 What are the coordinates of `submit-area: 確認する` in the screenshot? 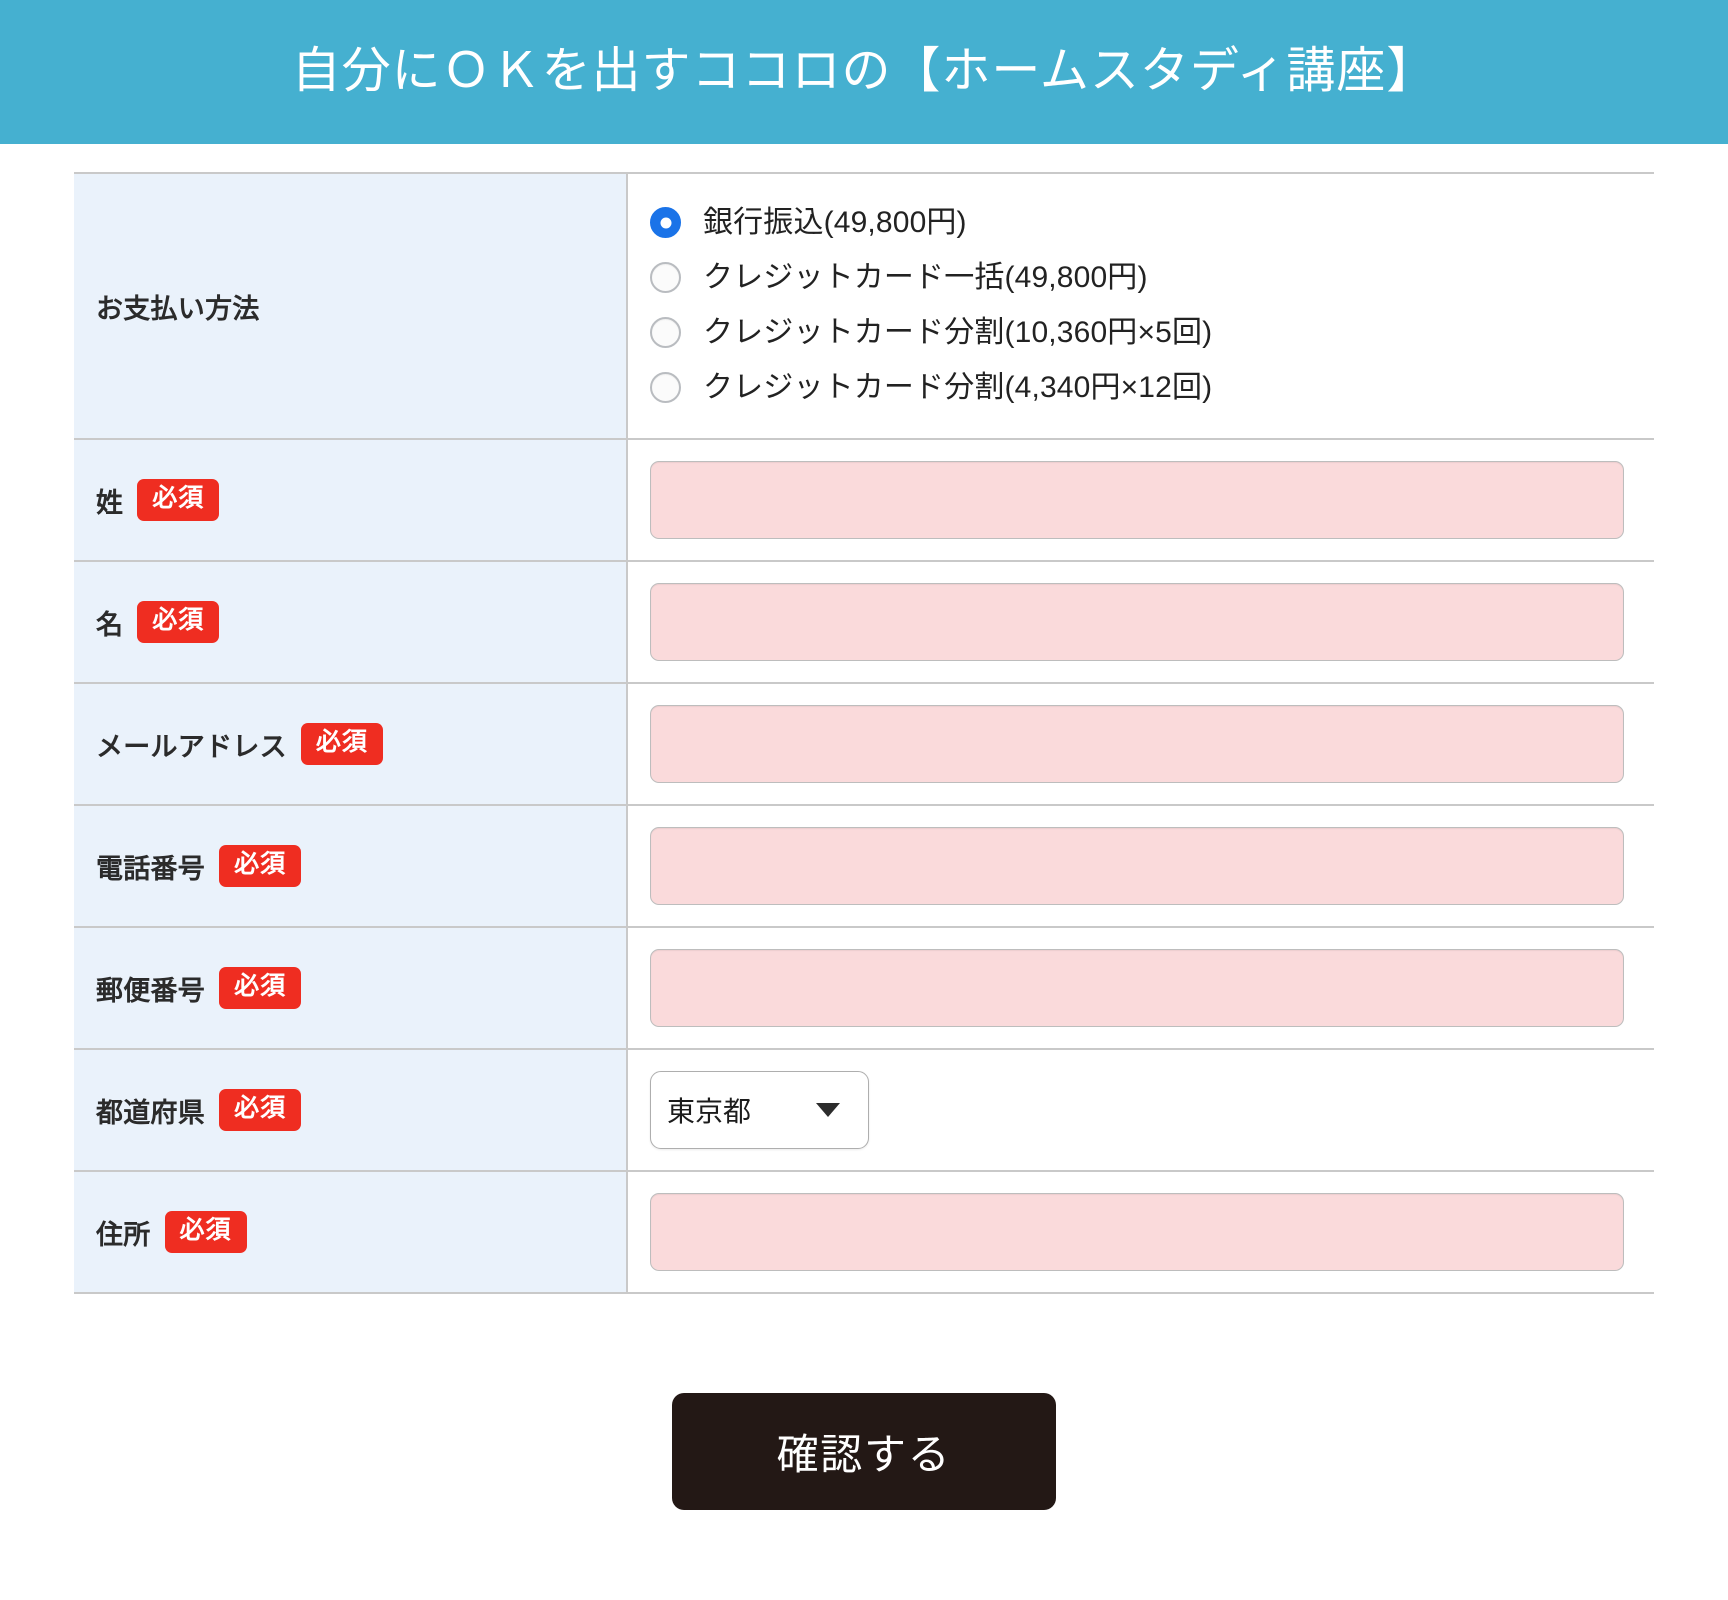 It's located at (864, 1422).